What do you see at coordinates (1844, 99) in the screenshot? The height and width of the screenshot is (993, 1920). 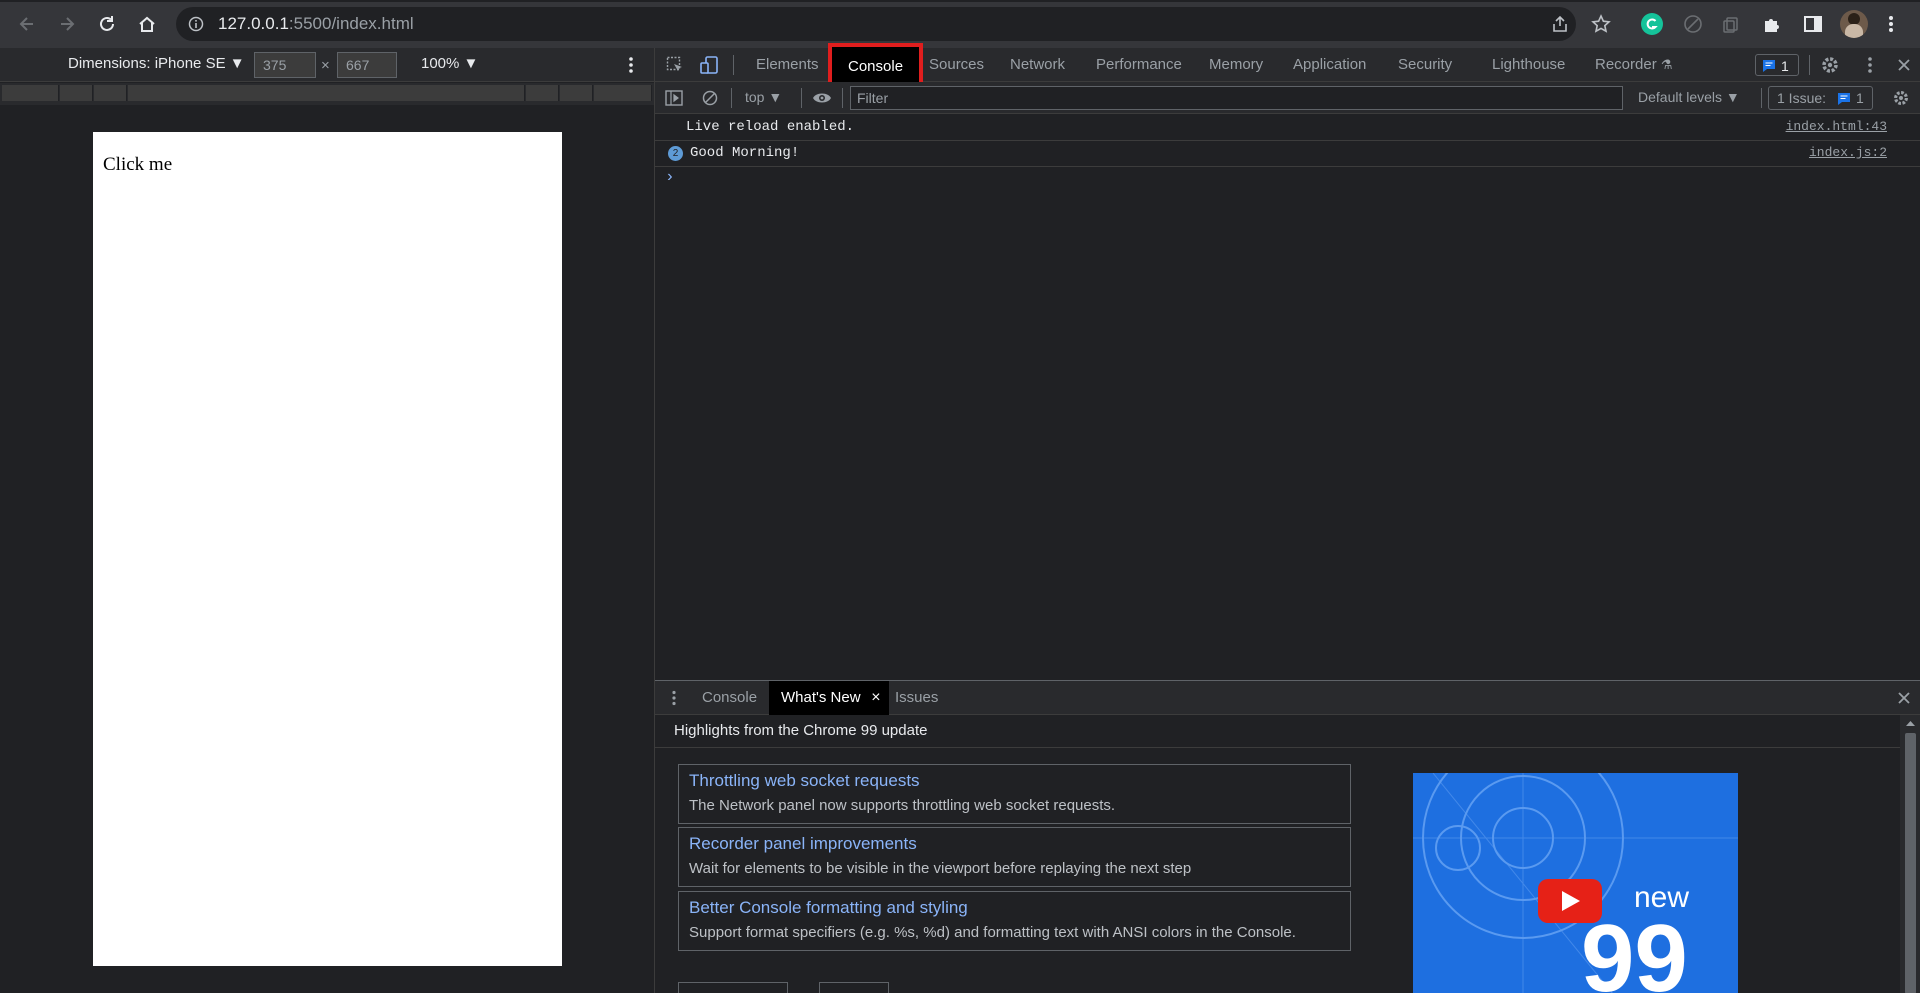 I see `issue-message-icon` at bounding box center [1844, 99].